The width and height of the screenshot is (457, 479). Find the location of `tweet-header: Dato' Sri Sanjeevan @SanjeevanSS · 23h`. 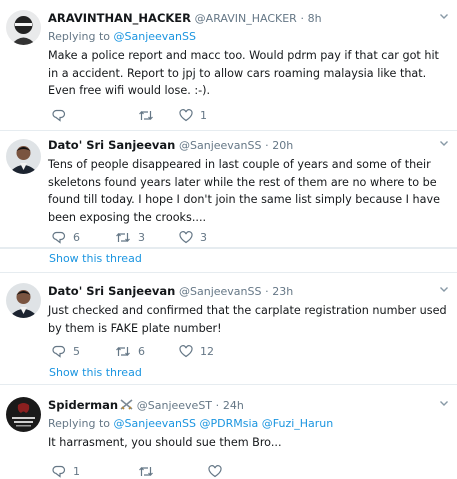

tweet-header: Dato' Sri Sanjeevan @SanjeevanSS · 23h is located at coordinates (248, 291).